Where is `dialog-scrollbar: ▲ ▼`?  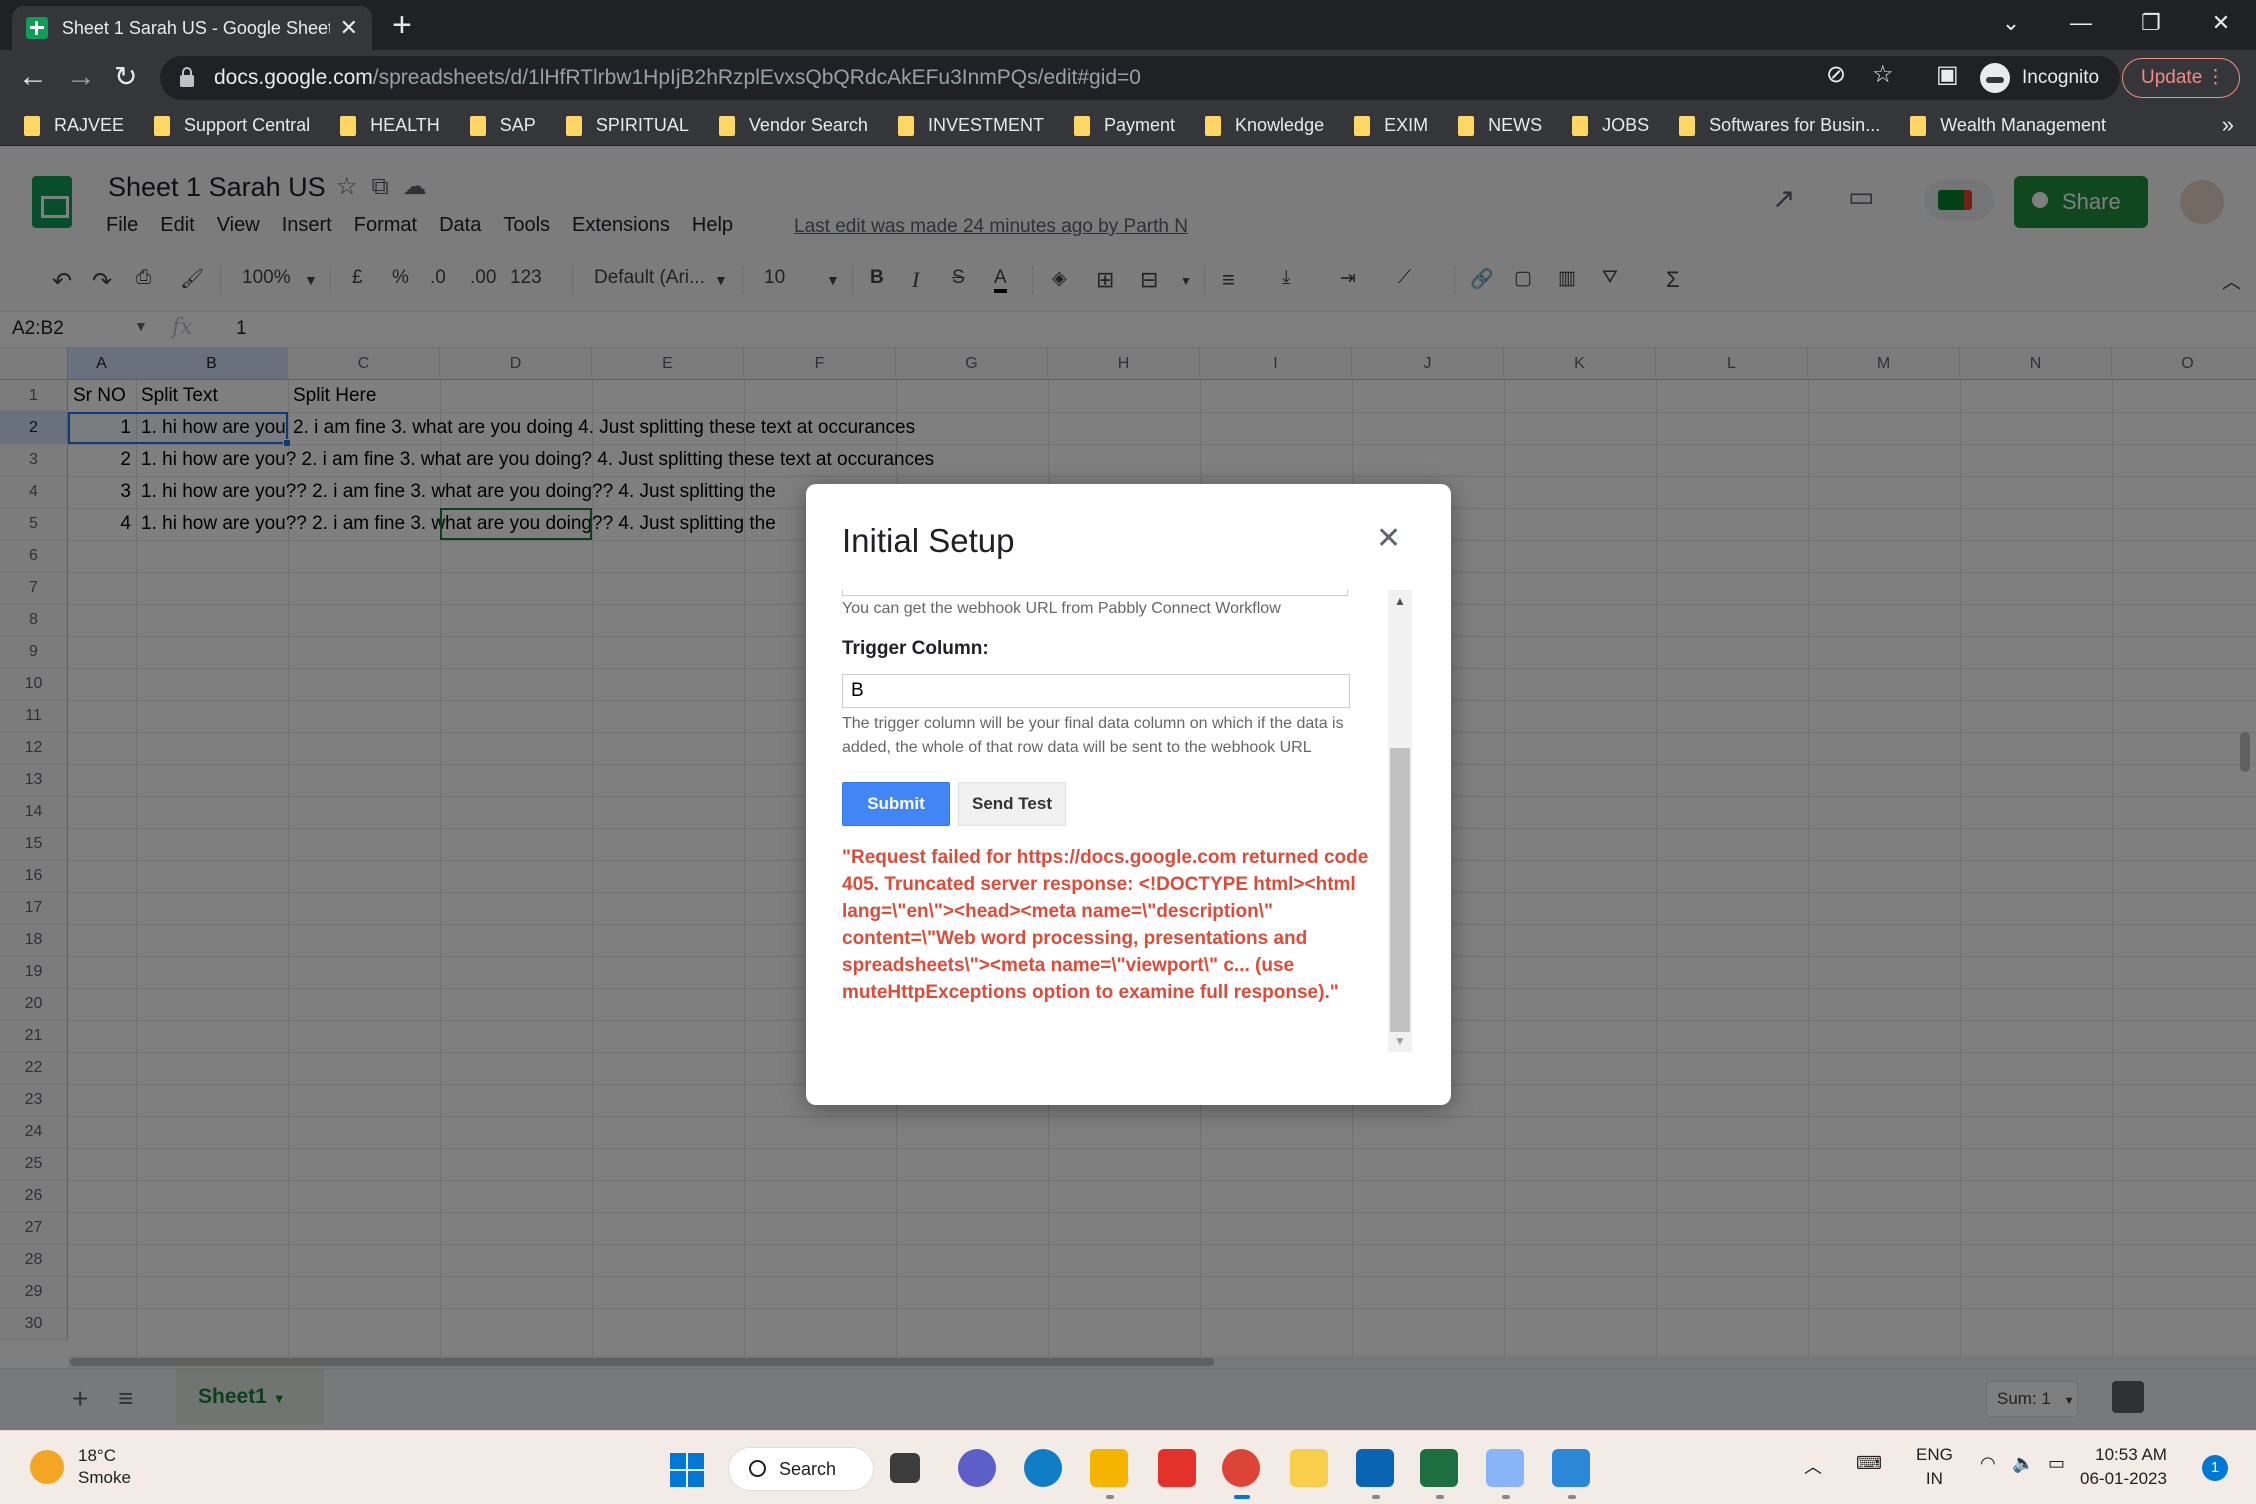 dialog-scrollbar: ▲ ▼ is located at coordinates (1400, 821).